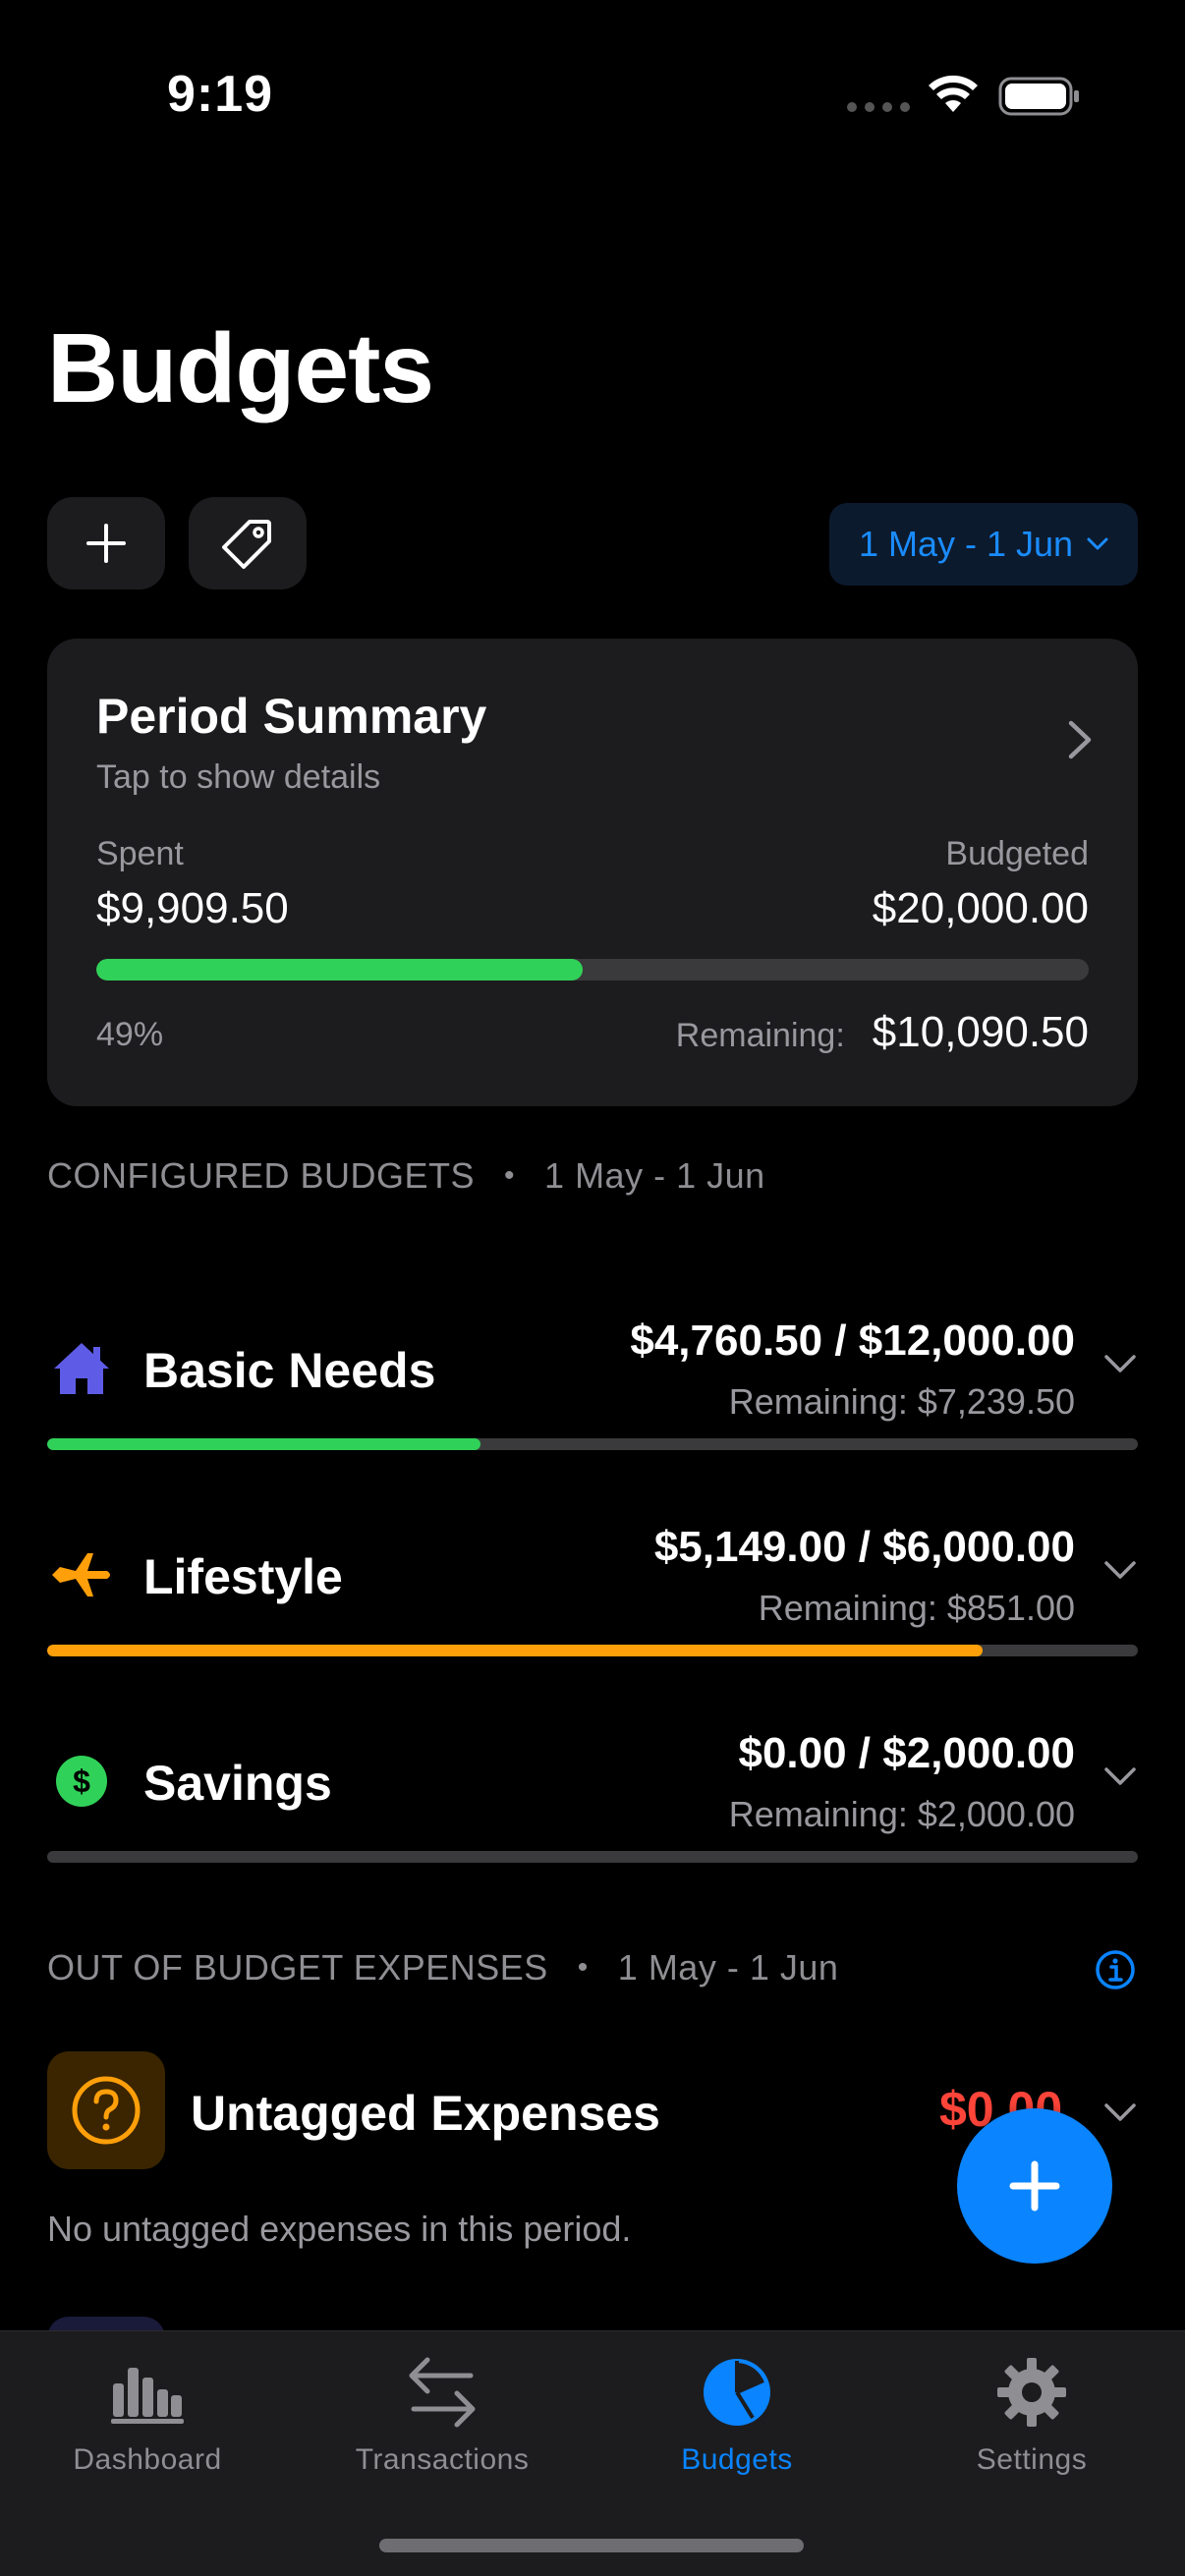 The height and width of the screenshot is (2576, 1185). What do you see at coordinates (297, 1967) in the screenshot?
I see `out-of-budget-title: OUT OF BUDGET EXPENSES` at bounding box center [297, 1967].